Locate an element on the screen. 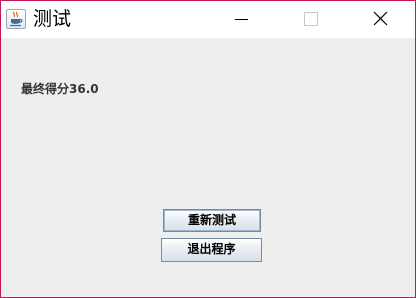 Image resolution: width=416 pixels, height=298 pixels. minimize-button is located at coordinates (242, 19).